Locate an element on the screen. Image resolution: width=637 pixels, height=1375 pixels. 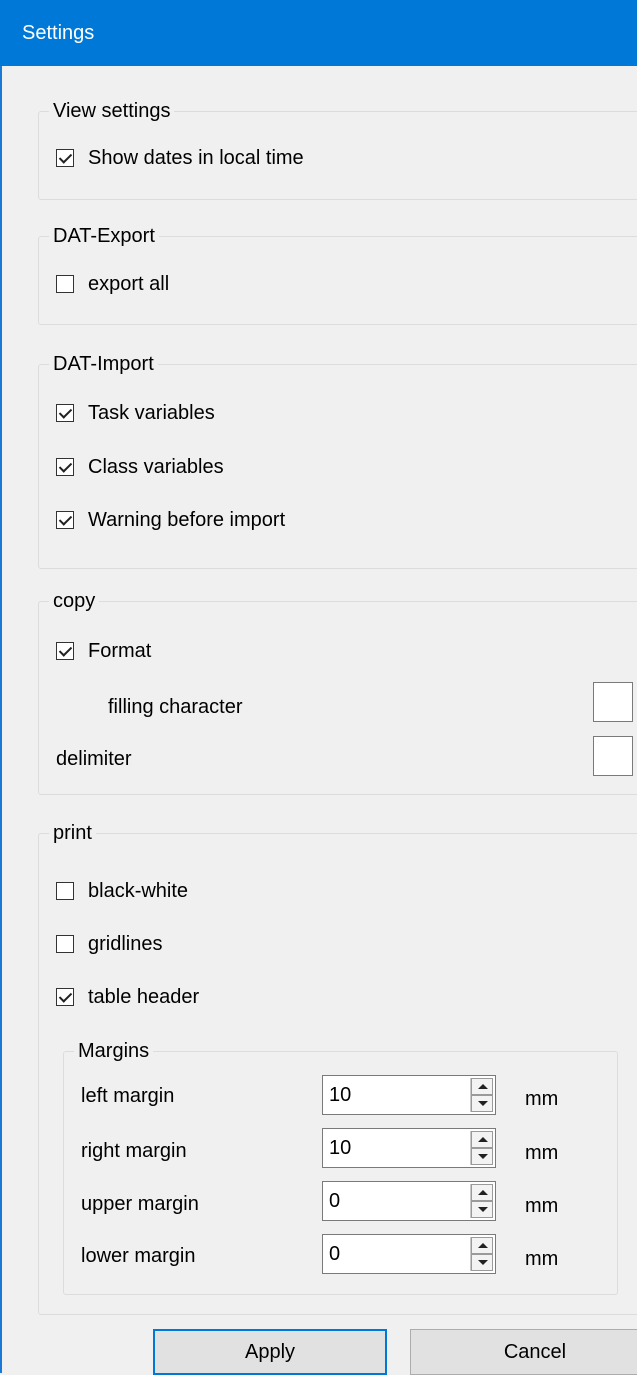
dat-export-legend: DAT-Export is located at coordinates (104, 236).